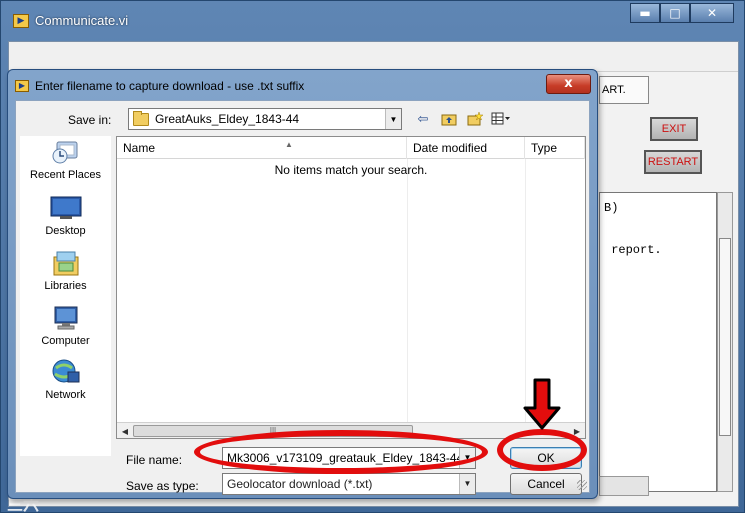 The image size is (745, 513). What do you see at coordinates (423, 119) in the screenshot?
I see `back-arrow-icon: ⇦` at bounding box center [423, 119].